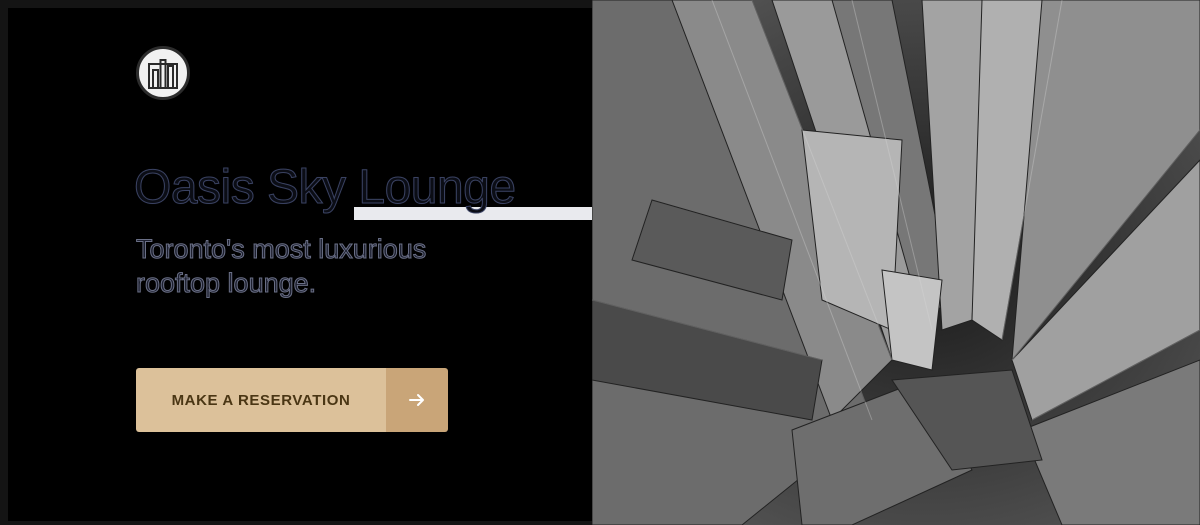 The image size is (1200, 525). Describe the element at coordinates (281, 266) in the screenshot. I see `hero-subtitle: Toronto's most luxurious rooftop lounge.` at that location.